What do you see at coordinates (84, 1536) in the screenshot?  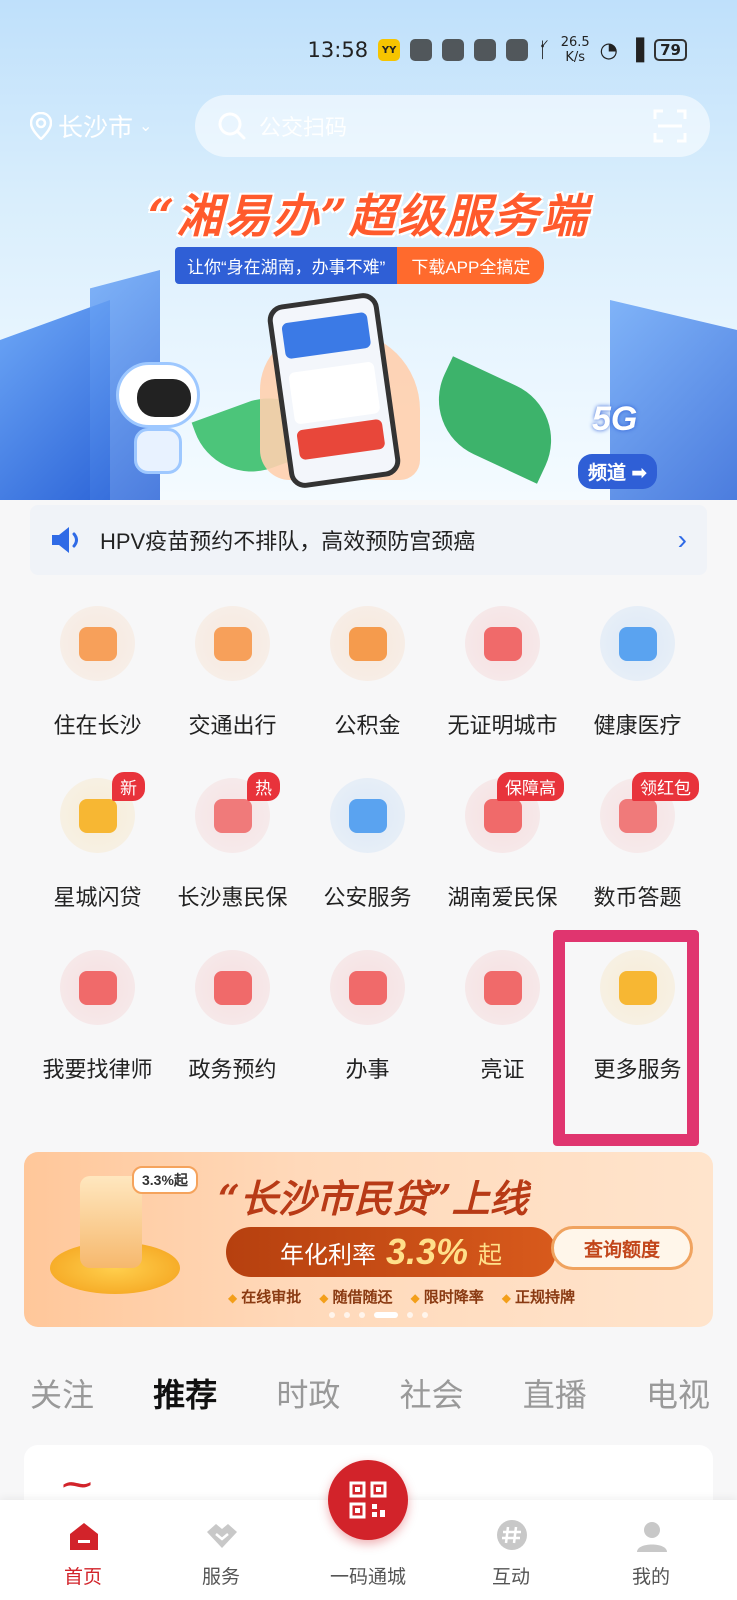 I see `home-icon` at bounding box center [84, 1536].